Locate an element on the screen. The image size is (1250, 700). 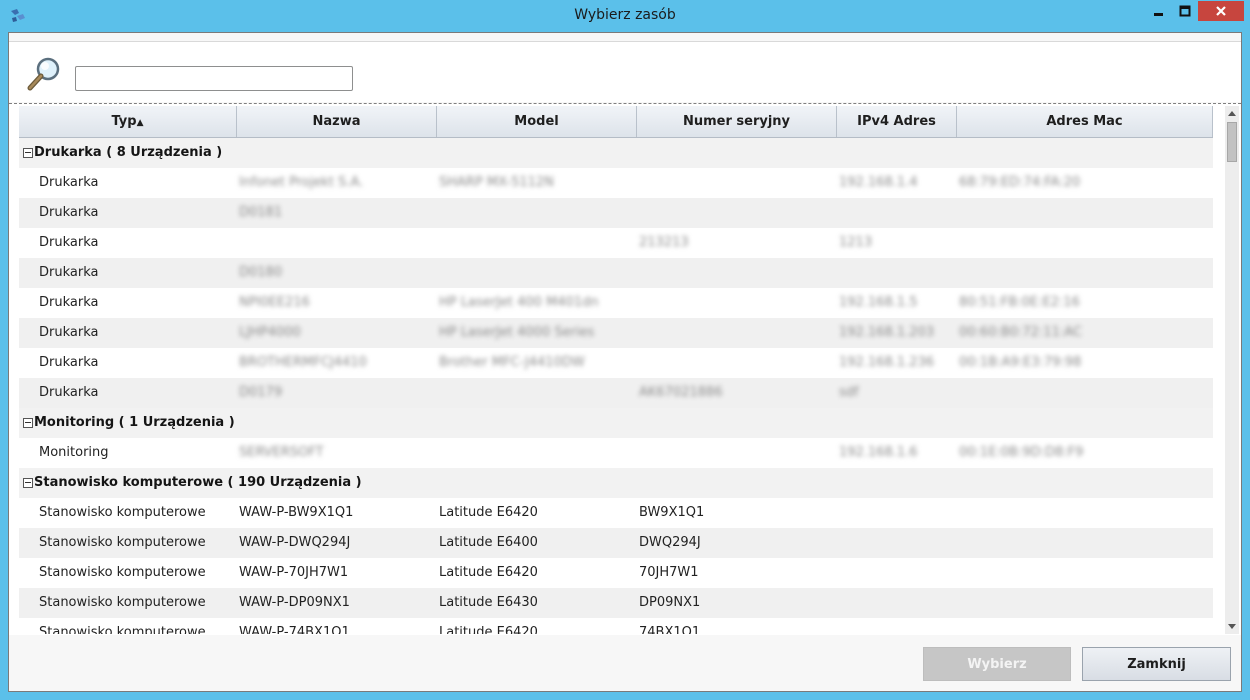
cell-serial: DWQ294J is located at coordinates (670, 542).